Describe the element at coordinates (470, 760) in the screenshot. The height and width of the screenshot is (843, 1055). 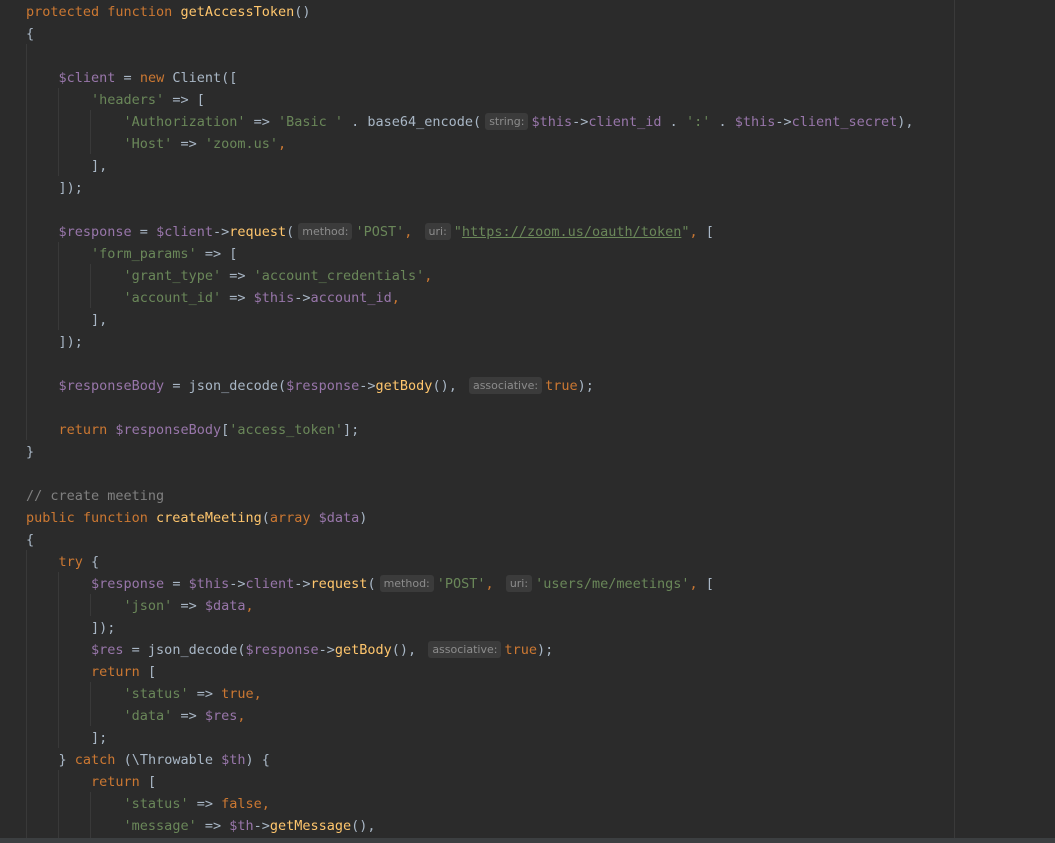
I see `code-line: } catch (\Throwable $th) {` at that location.